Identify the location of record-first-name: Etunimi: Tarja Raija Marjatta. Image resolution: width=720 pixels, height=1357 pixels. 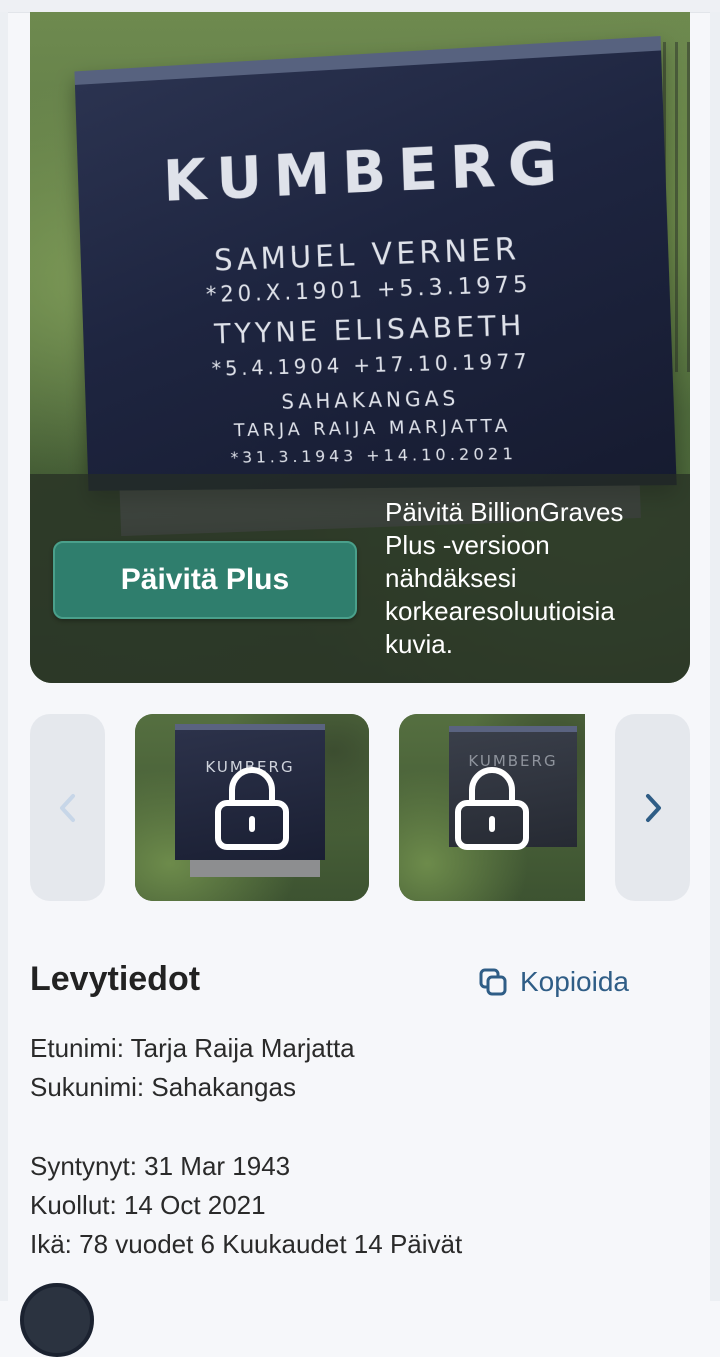
(192, 1048).